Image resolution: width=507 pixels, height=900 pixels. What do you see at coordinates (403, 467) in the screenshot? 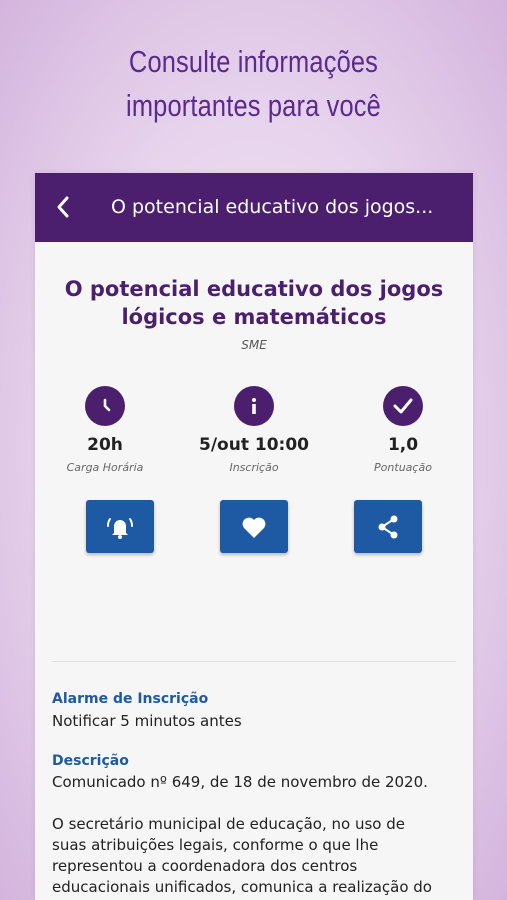
I see `stat-label: Pontuação` at bounding box center [403, 467].